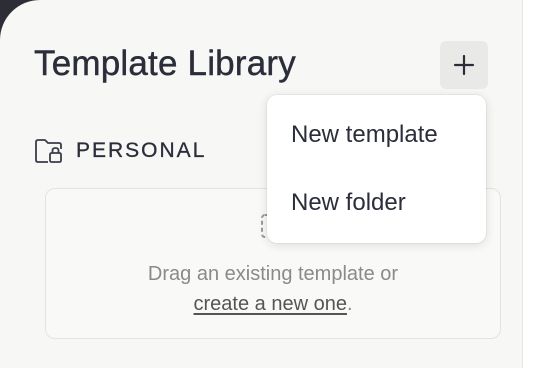 The image size is (560, 368). I want to click on menu-item-new-folder: New folder, so click(376, 203).